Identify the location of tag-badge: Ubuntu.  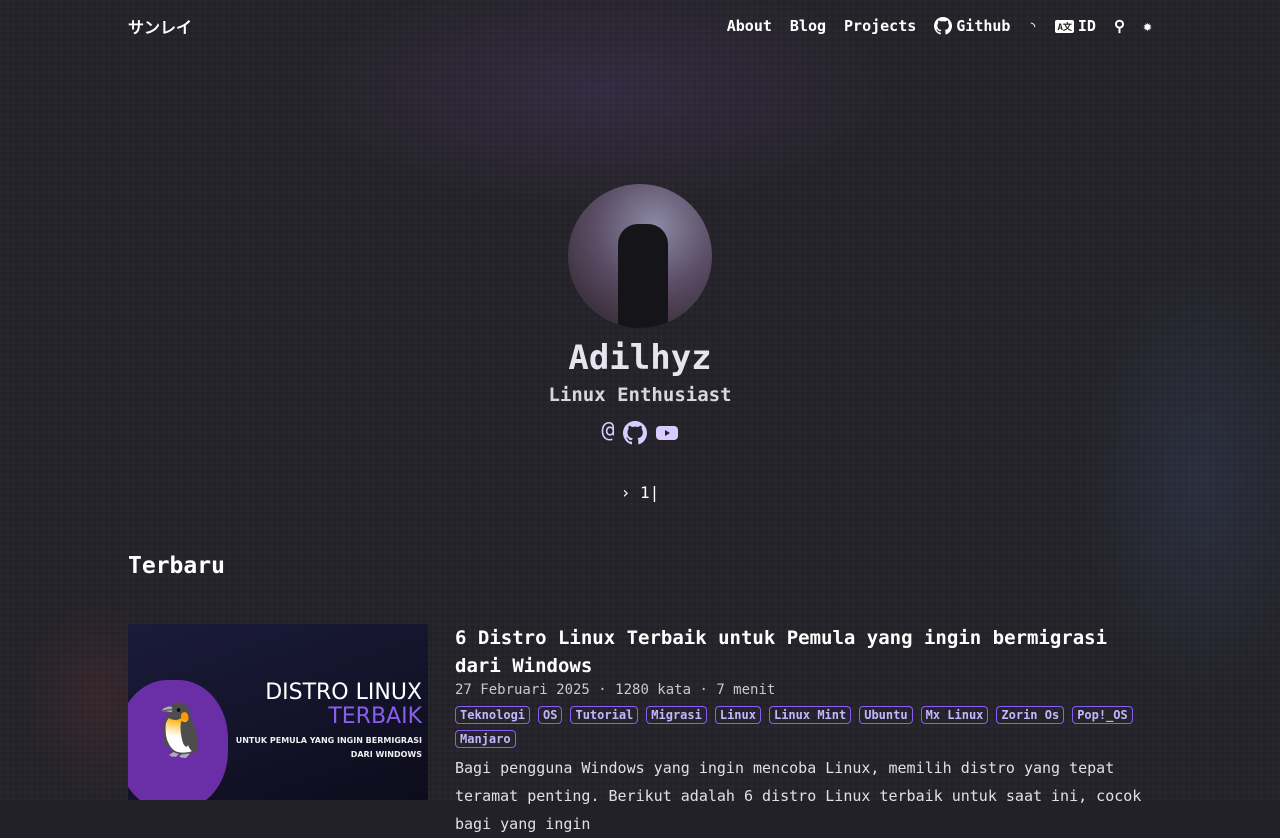
(886, 715).